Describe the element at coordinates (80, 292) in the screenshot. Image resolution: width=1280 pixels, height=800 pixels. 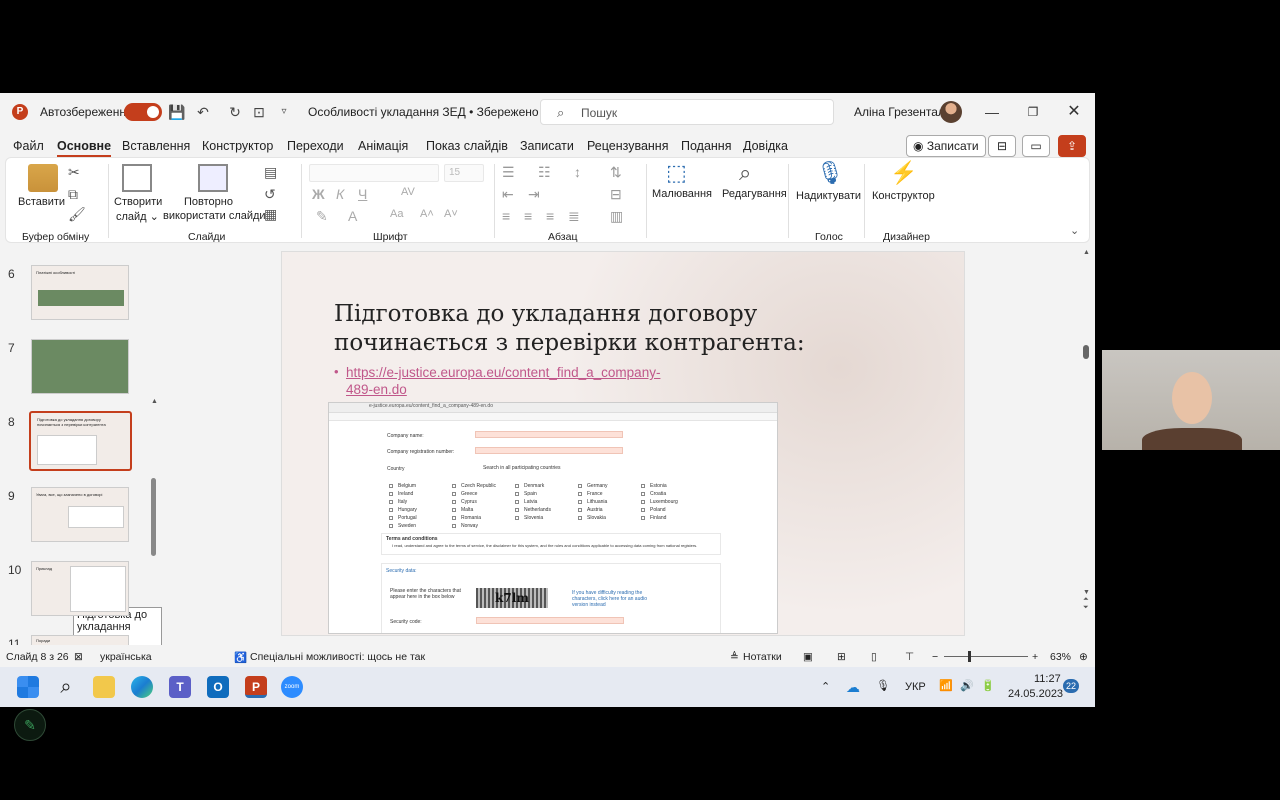
I see `thumbnail-slide-6: Платіжні особливості` at that location.